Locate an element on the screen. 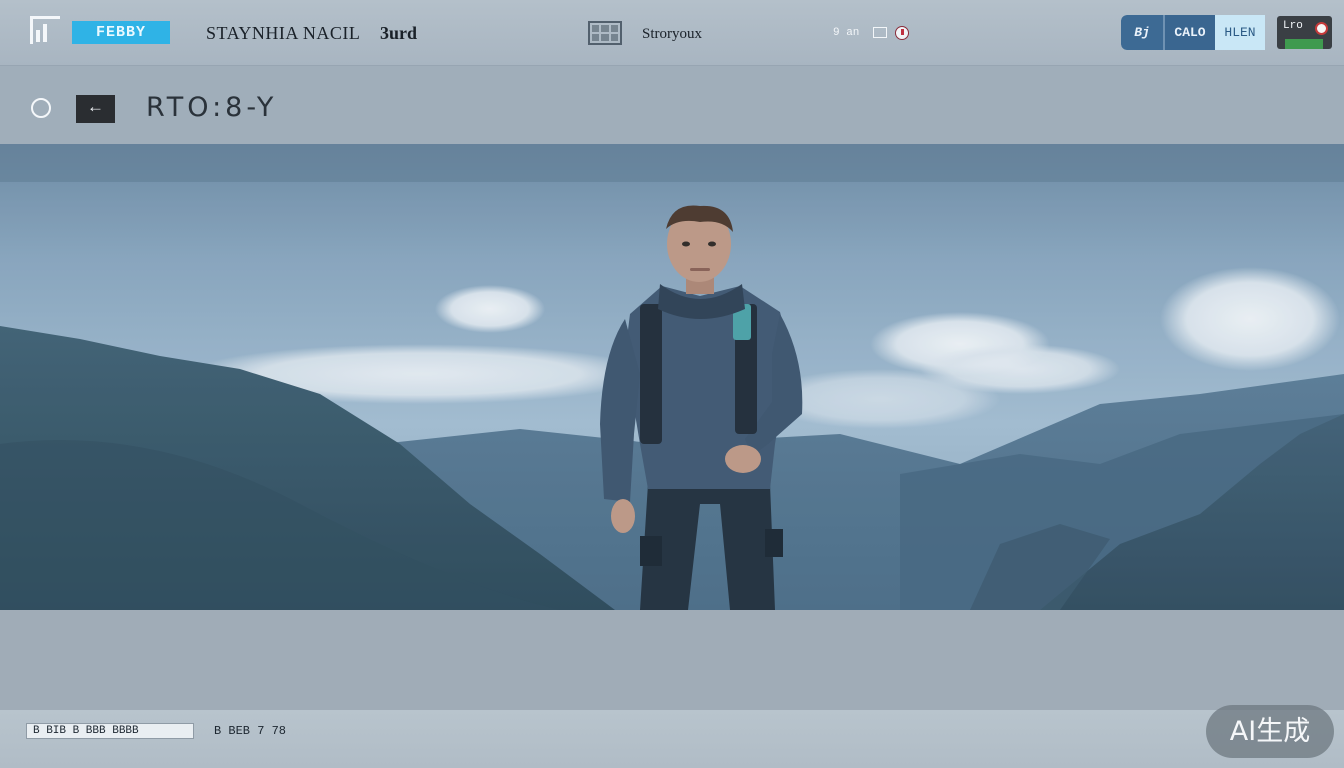 The height and width of the screenshot is (768, 1344). footer-bar is located at coordinates (672, 739).